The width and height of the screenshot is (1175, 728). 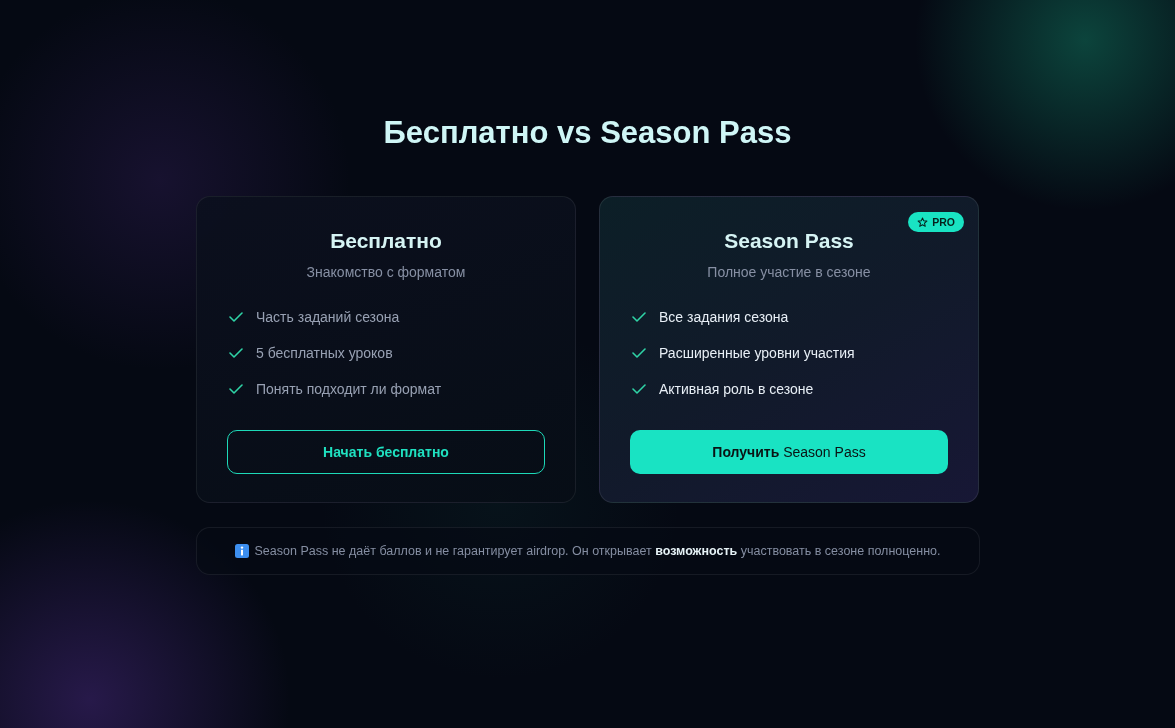 What do you see at coordinates (789, 452) in the screenshot?
I see `plan-button: Получить Season Pass` at bounding box center [789, 452].